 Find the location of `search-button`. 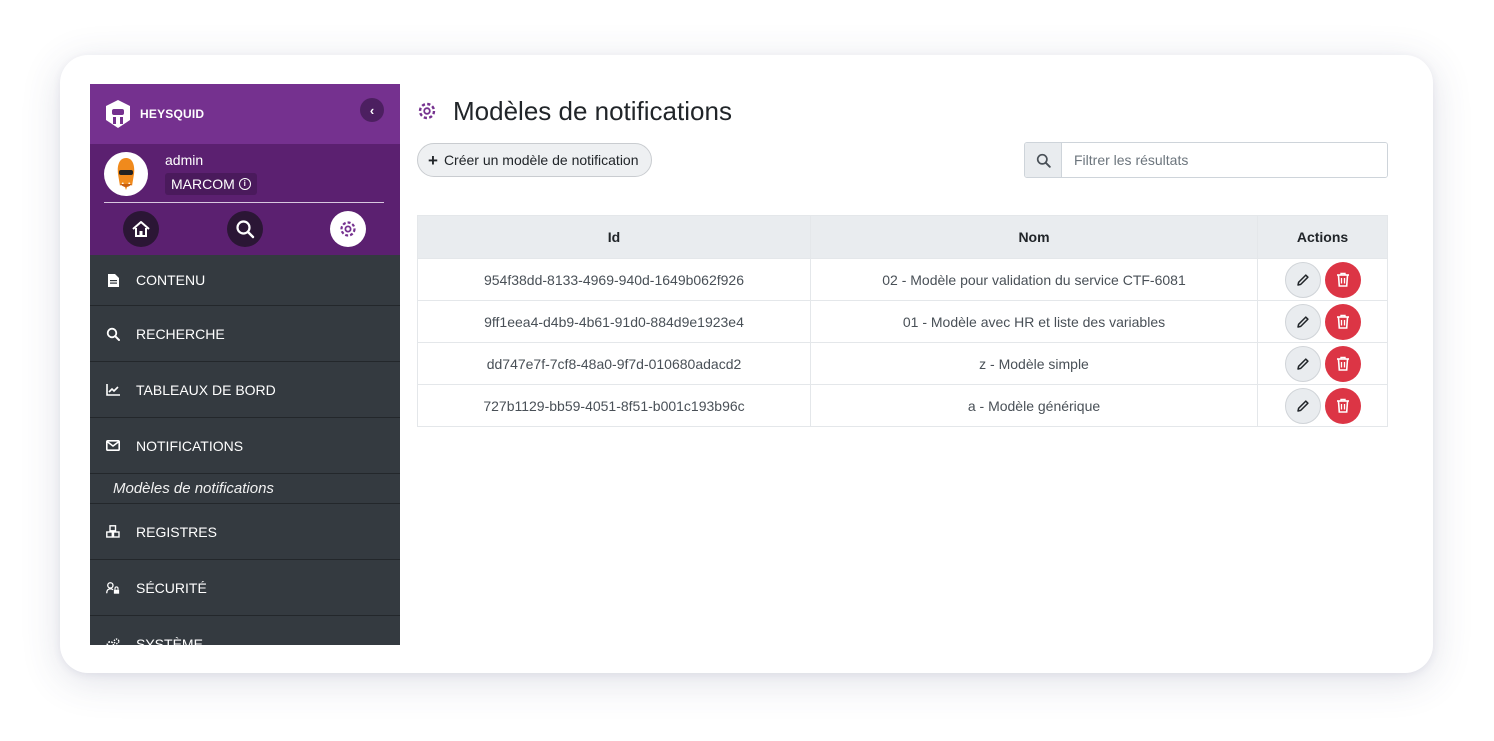

search-button is located at coordinates (245, 229).